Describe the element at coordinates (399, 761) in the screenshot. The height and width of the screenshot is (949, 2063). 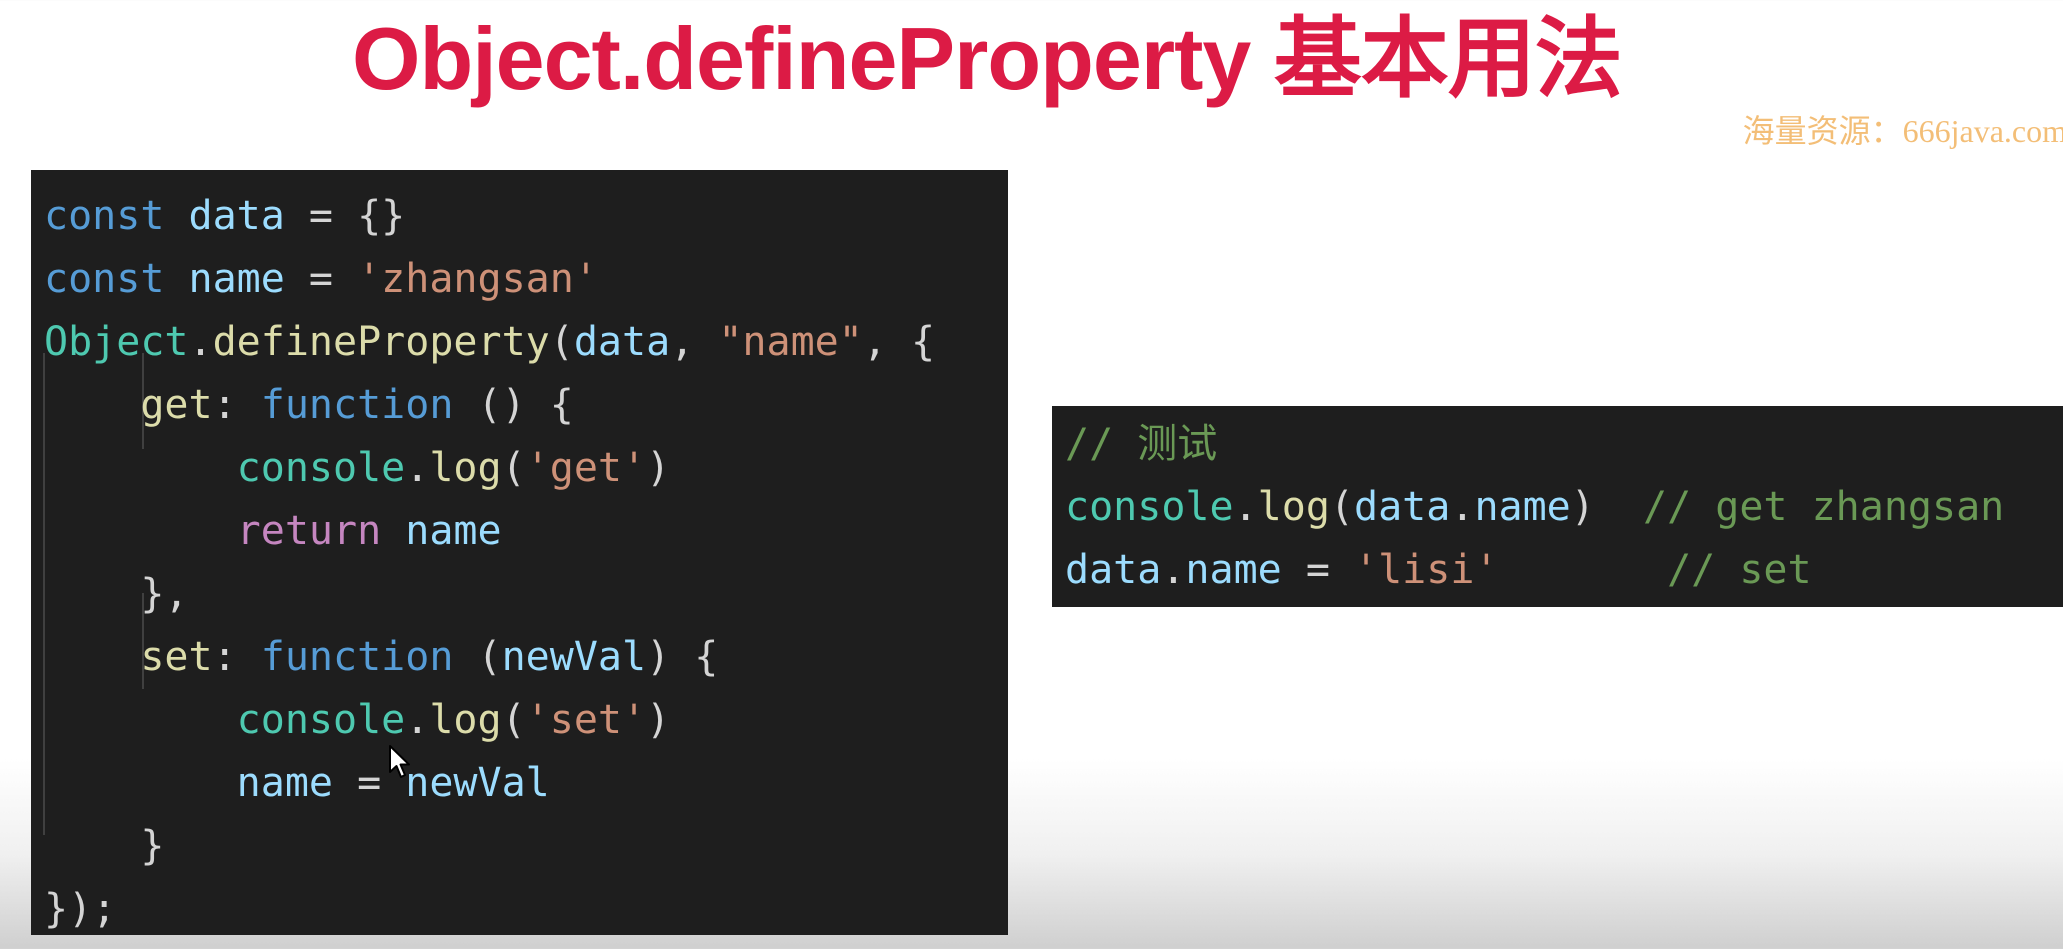
I see `mouse-pointer-icon` at that location.